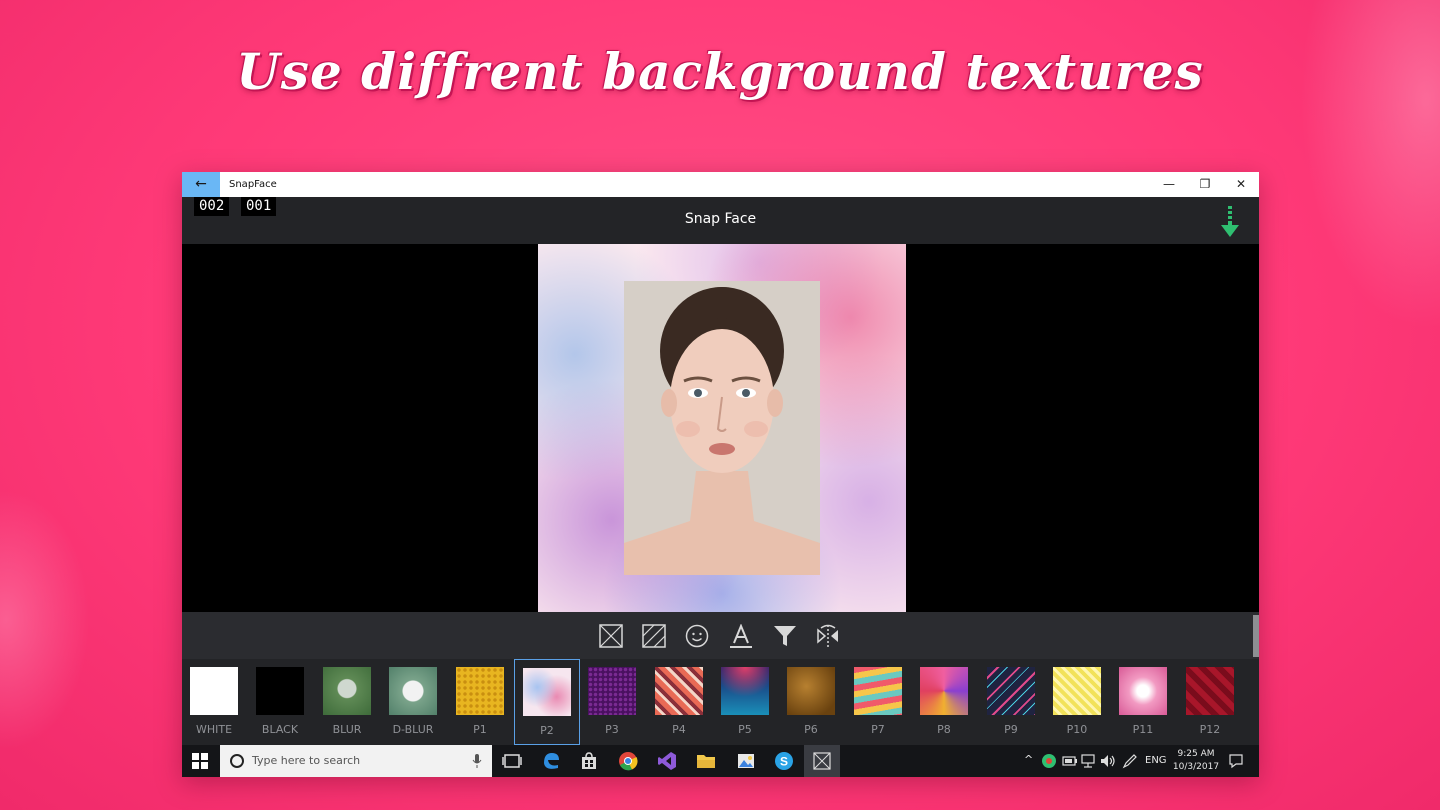 The height and width of the screenshot is (810, 1440). What do you see at coordinates (253, 184) in the screenshot?
I see `window-title: SnapFace` at bounding box center [253, 184].